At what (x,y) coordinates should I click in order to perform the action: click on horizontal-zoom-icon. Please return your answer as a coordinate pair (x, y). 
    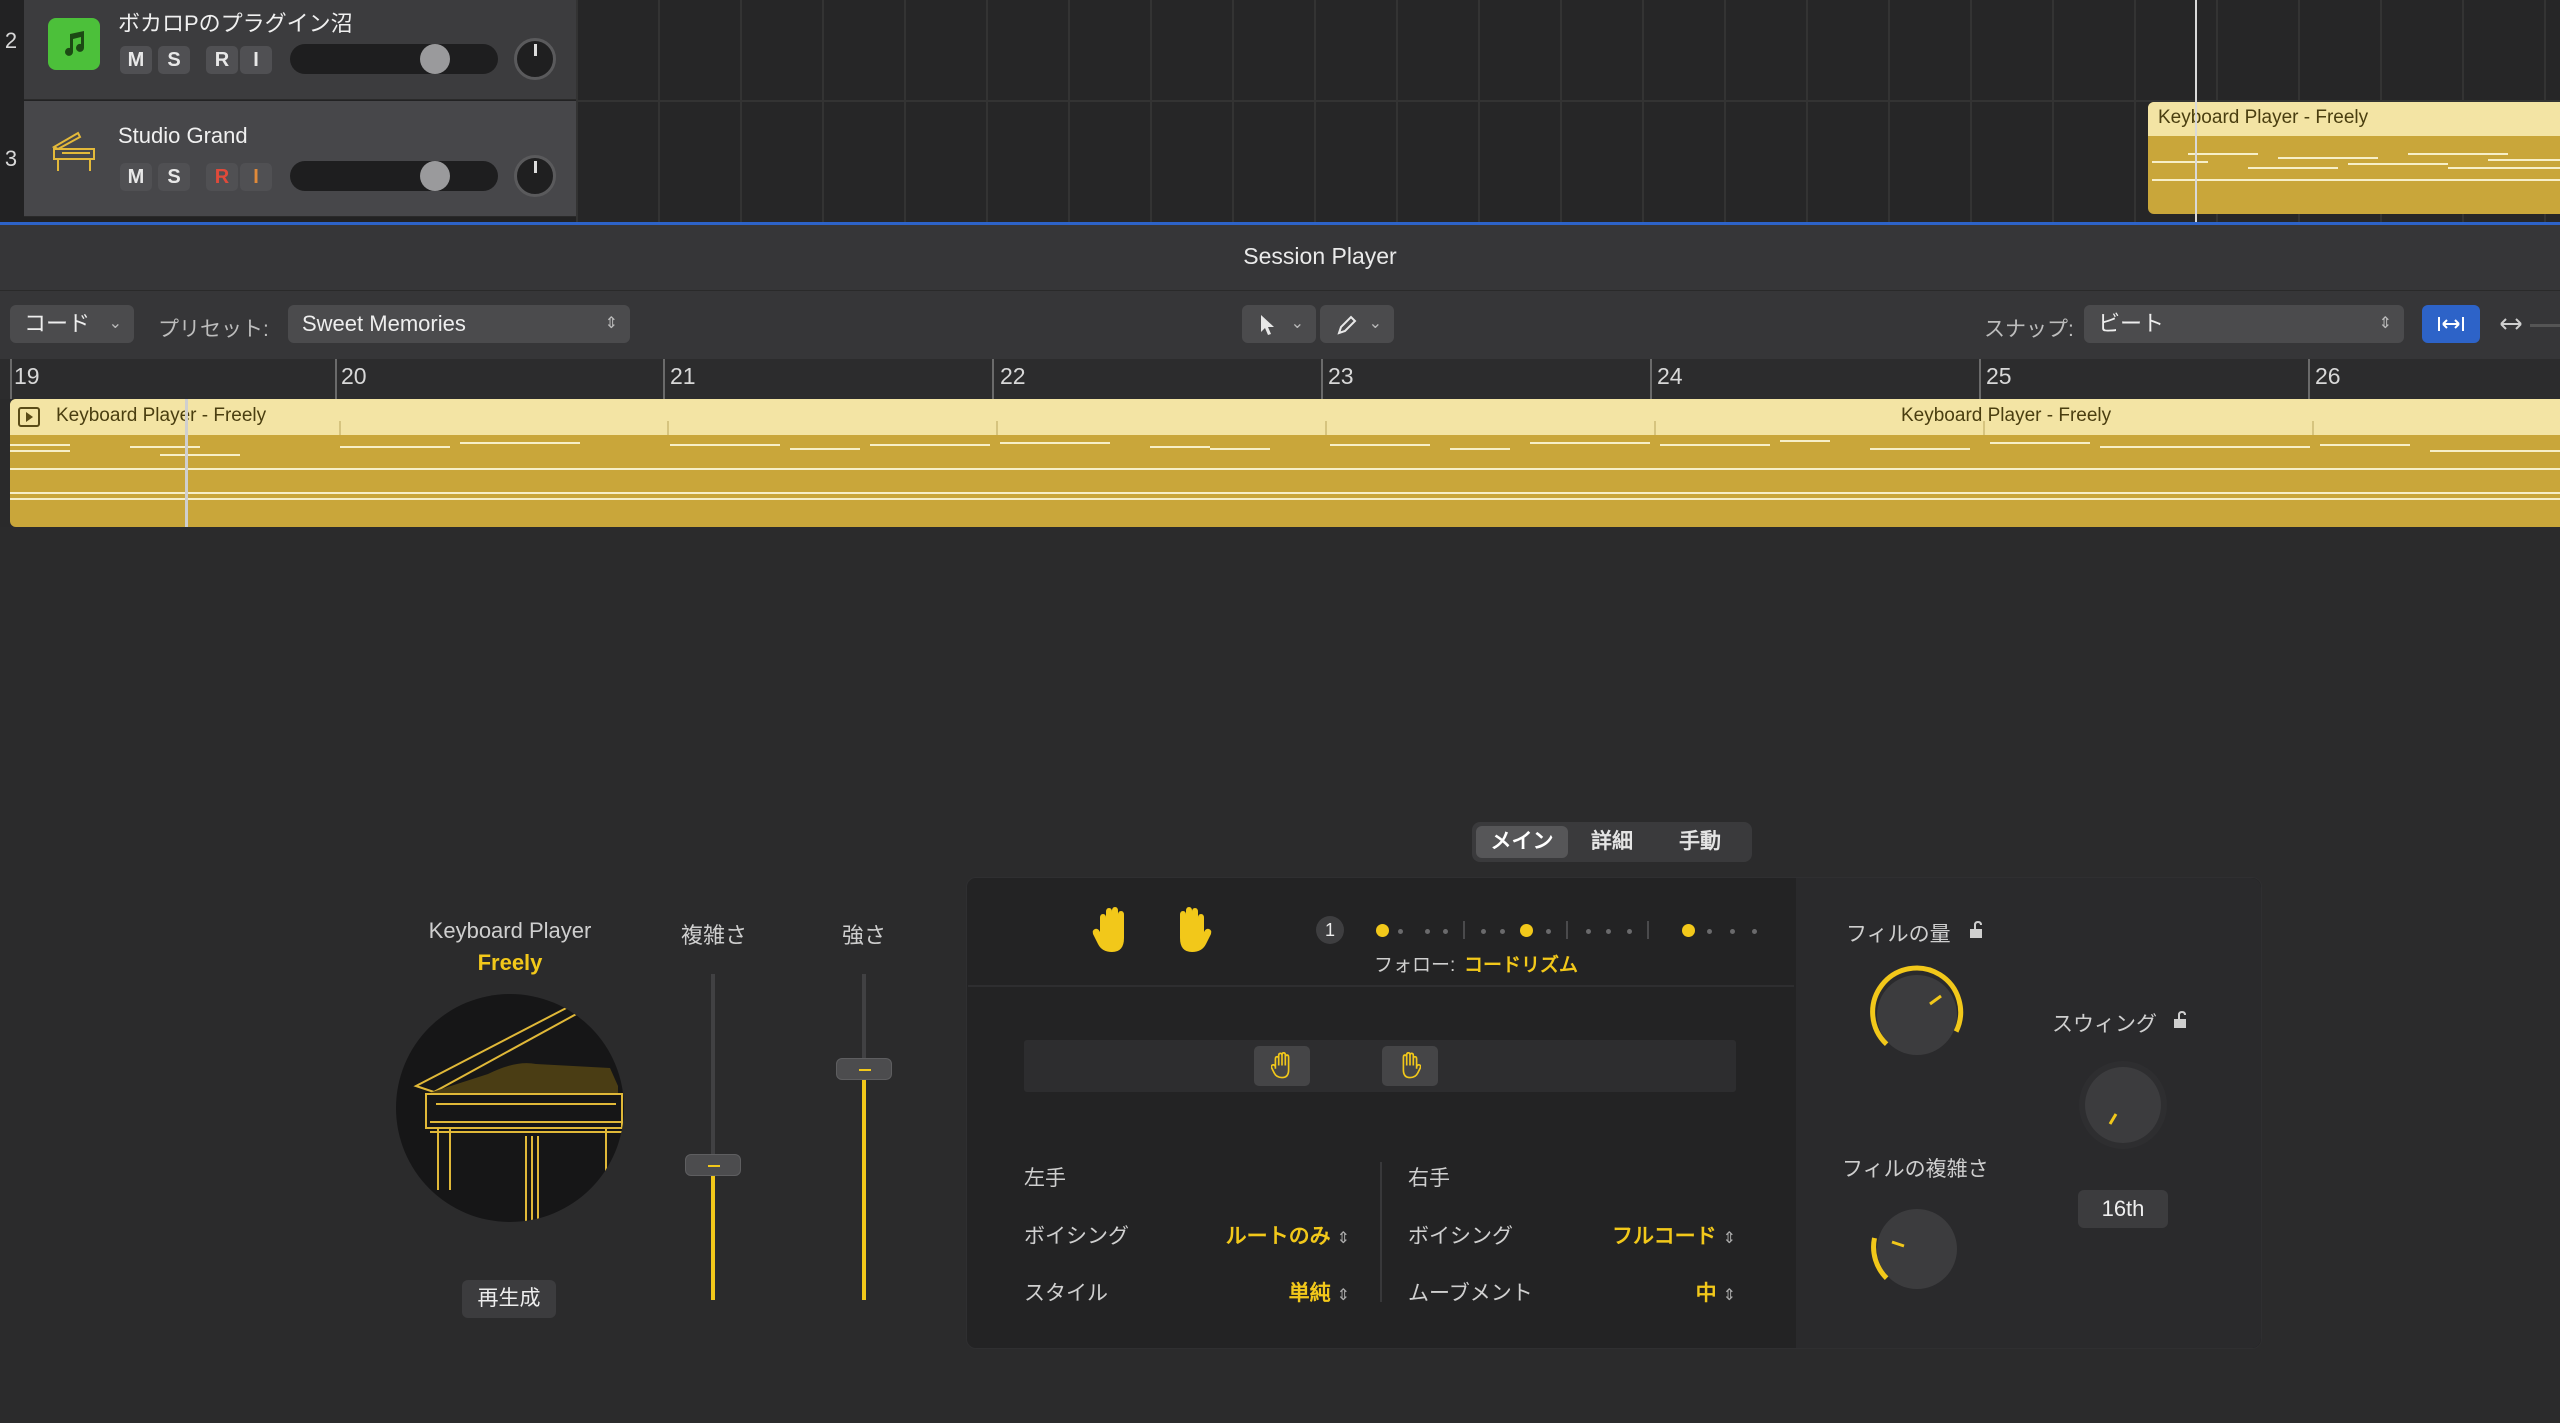
    Looking at the image, I should click on (2511, 324).